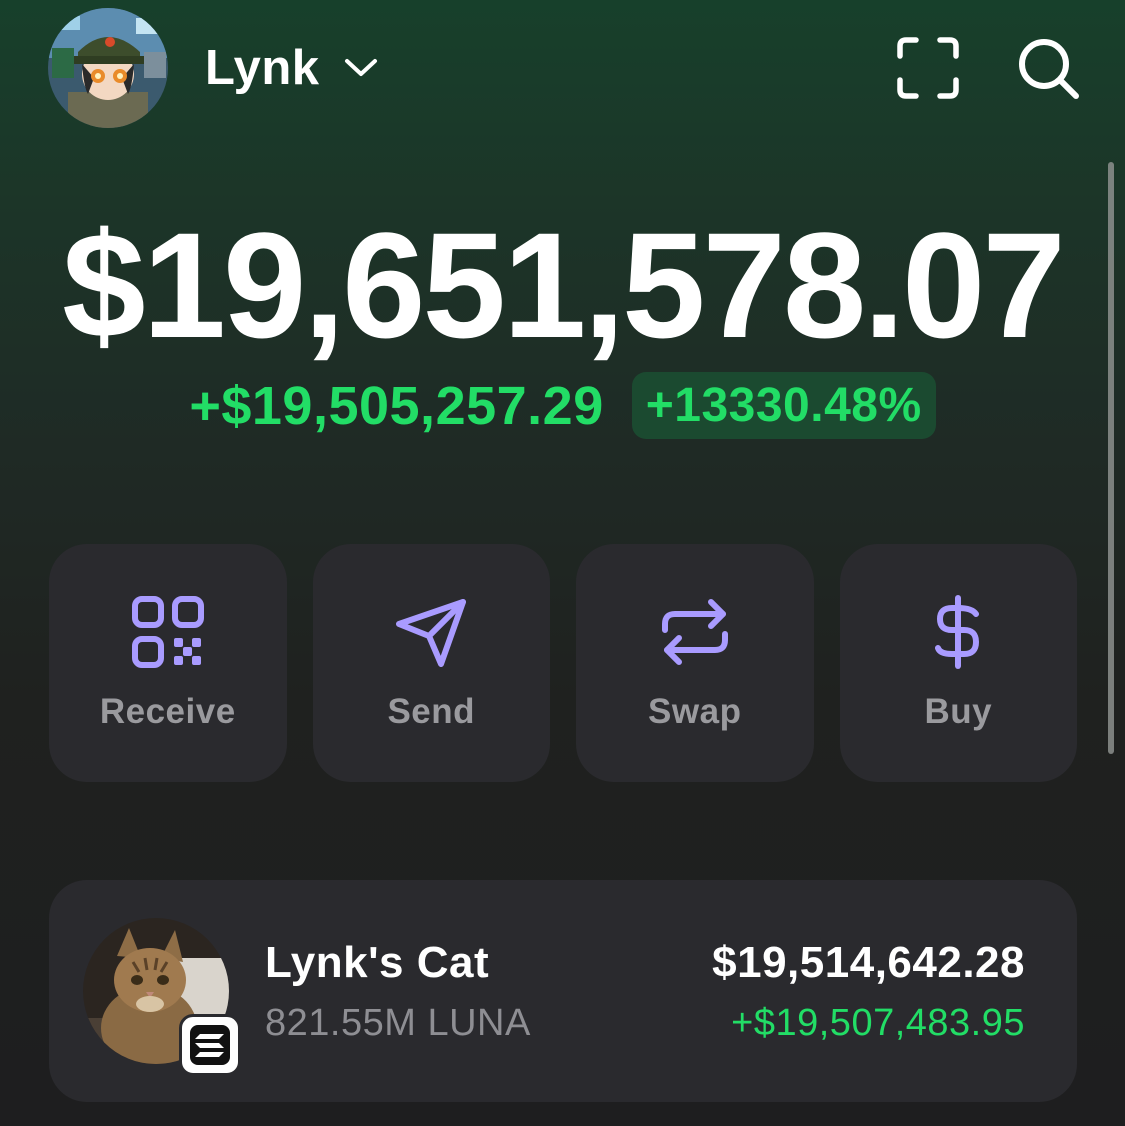 This screenshot has height=1126, width=1125. What do you see at coordinates (957, 632) in the screenshot?
I see `dollar-icon` at bounding box center [957, 632].